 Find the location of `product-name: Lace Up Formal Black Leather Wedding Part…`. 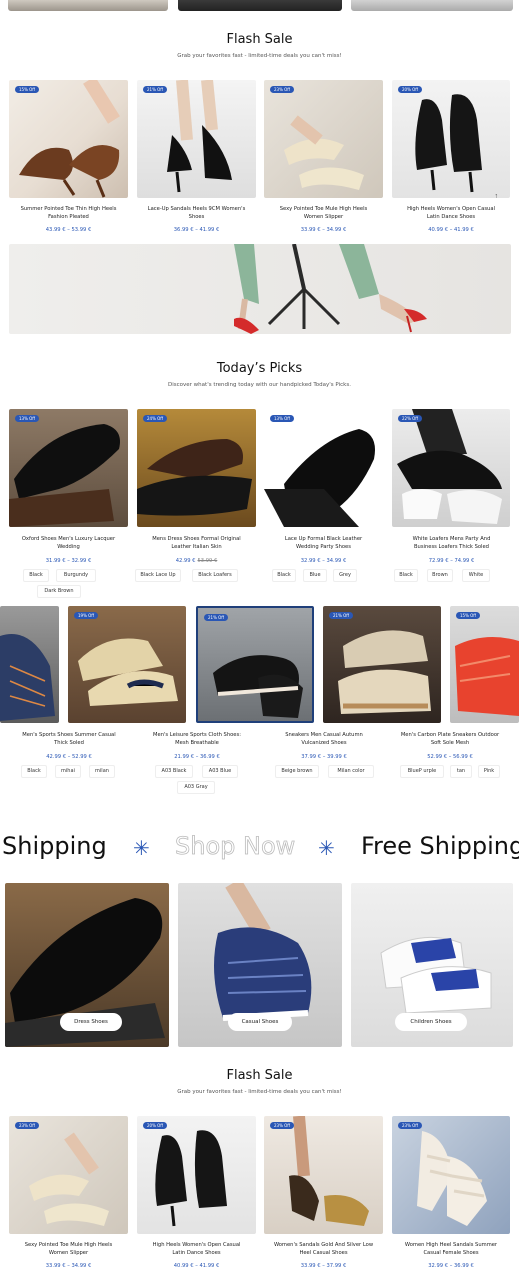

product-name: Lace Up Formal Black Leather Wedding Part… is located at coordinates (323, 543).